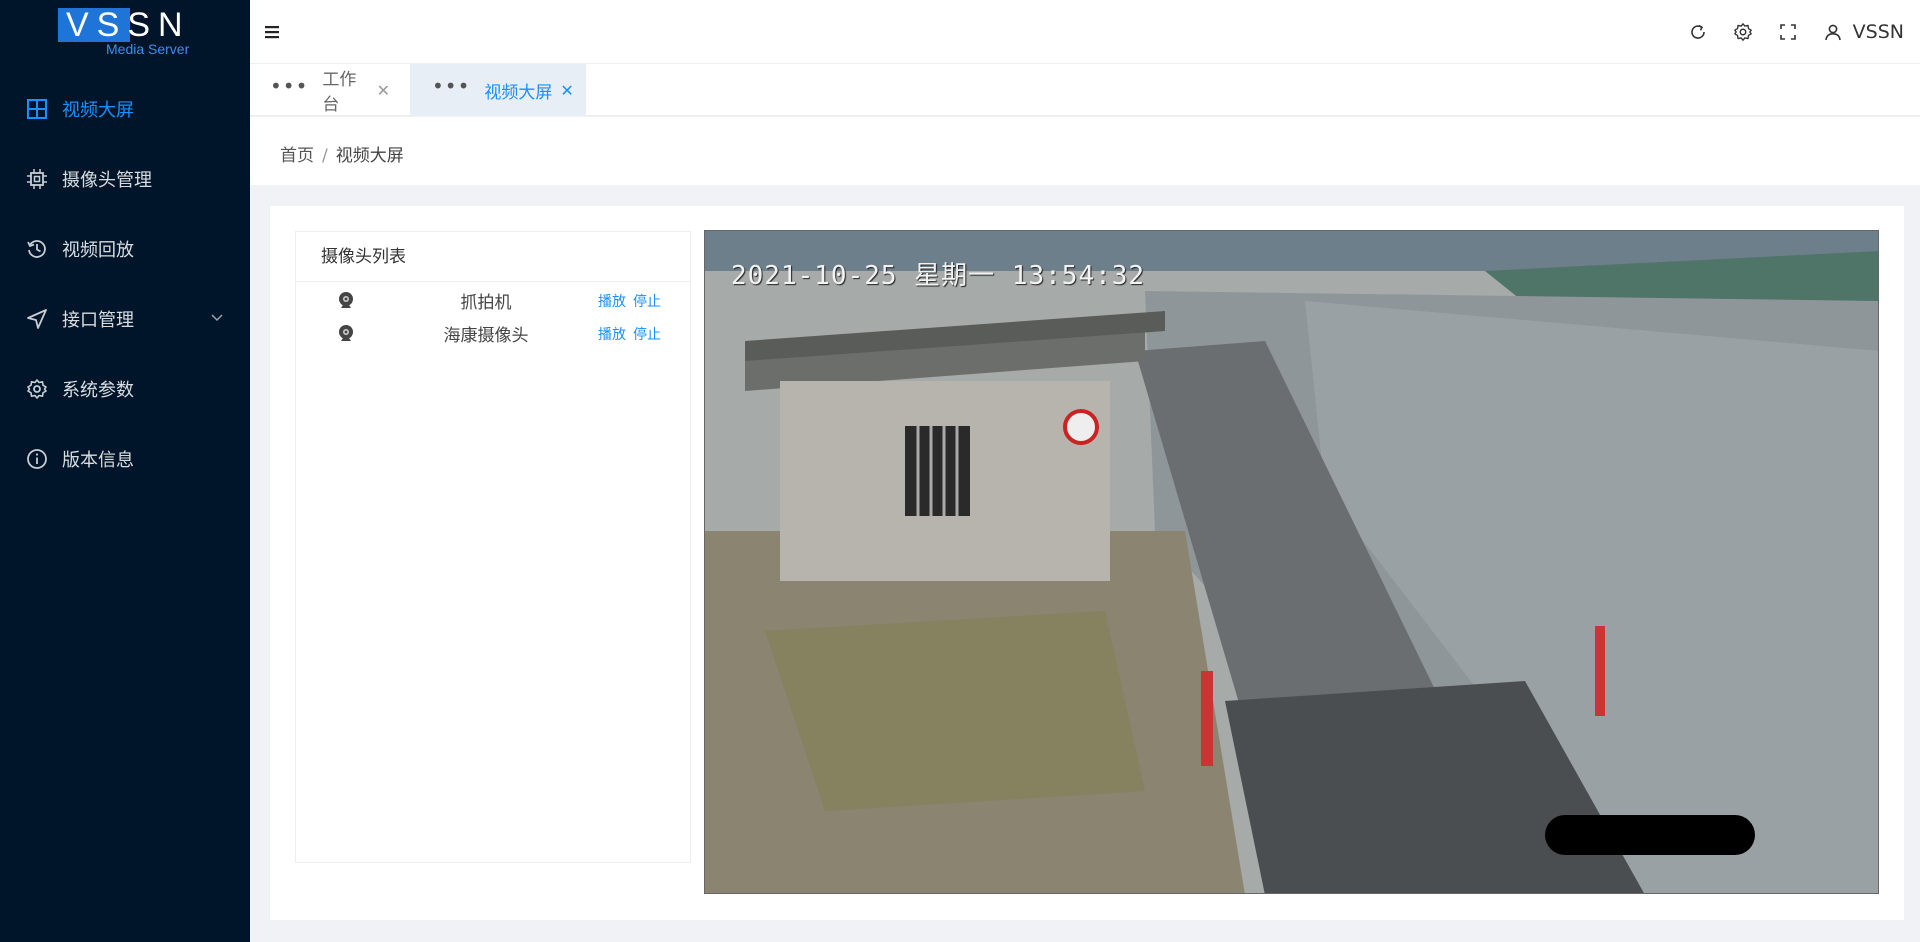 Image resolution: width=1920 pixels, height=942 pixels. What do you see at coordinates (37, 319) in the screenshot?
I see `send-icon` at bounding box center [37, 319].